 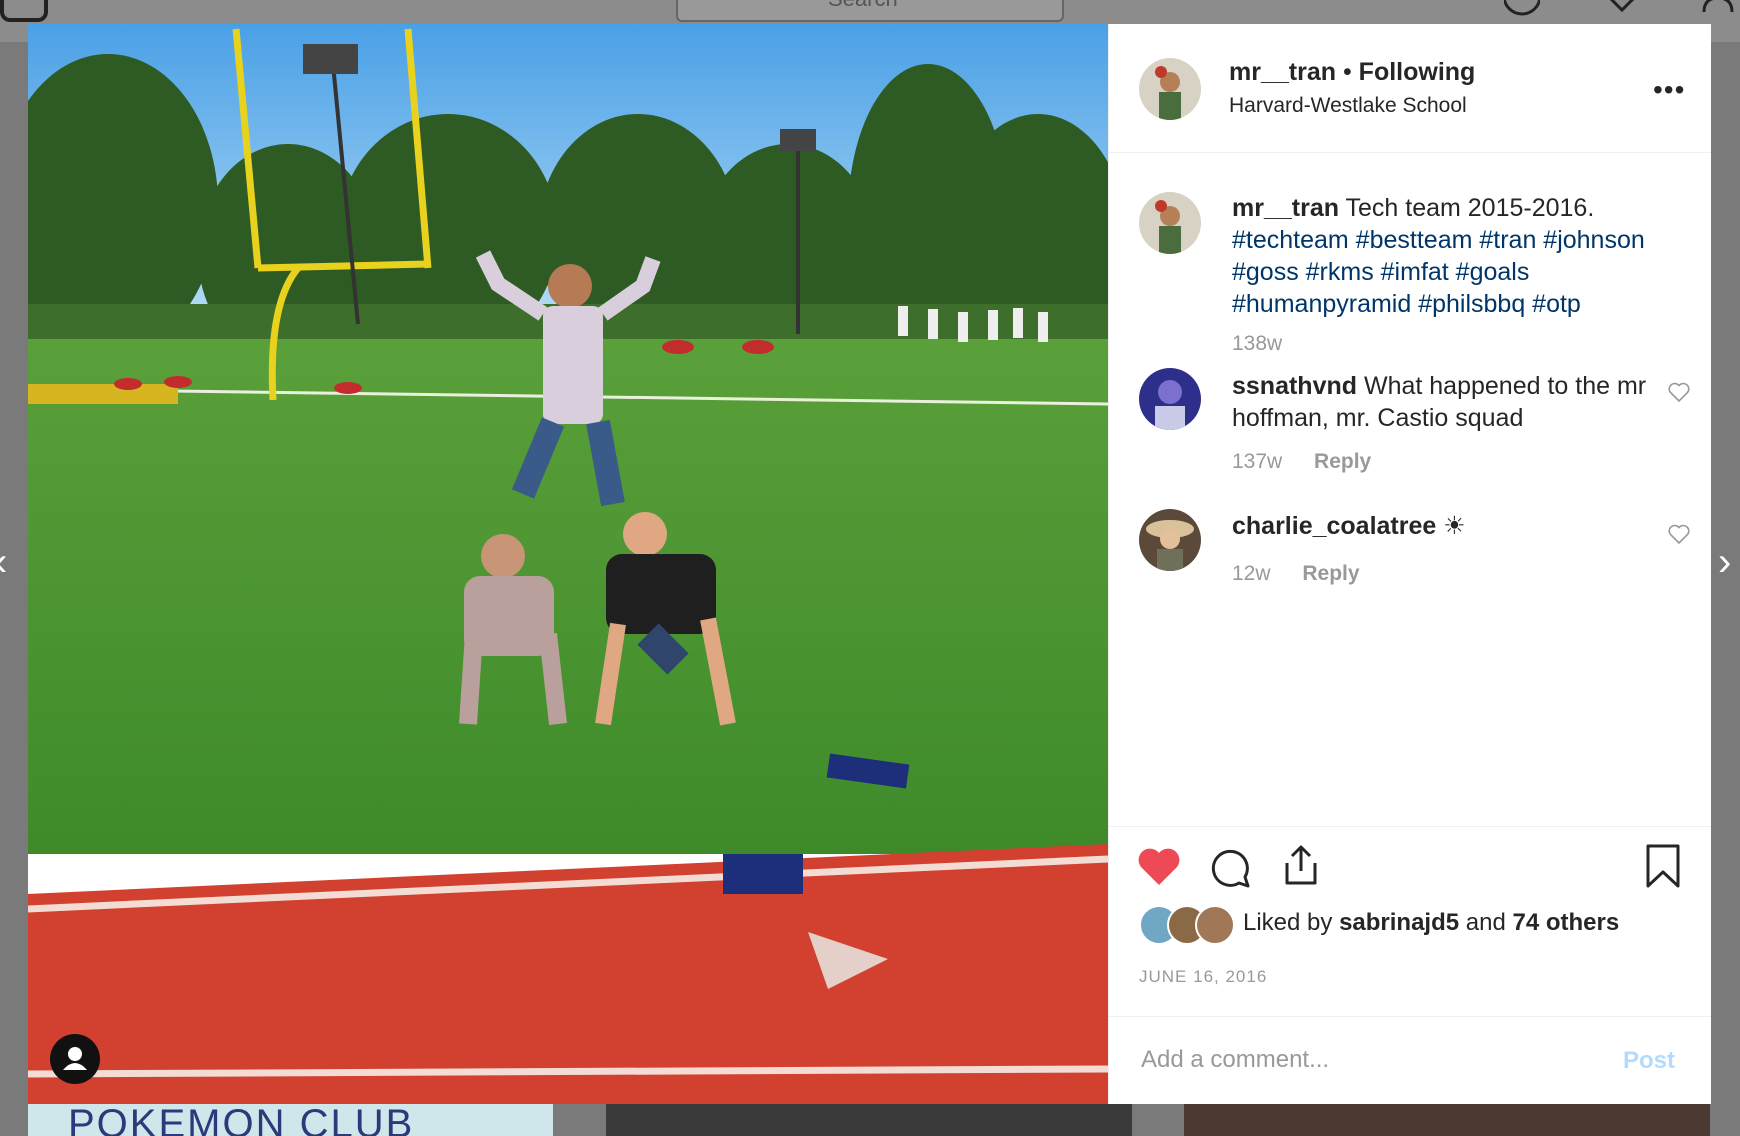 I want to click on author-line: mr__tran • Following, so click(x=1352, y=72).